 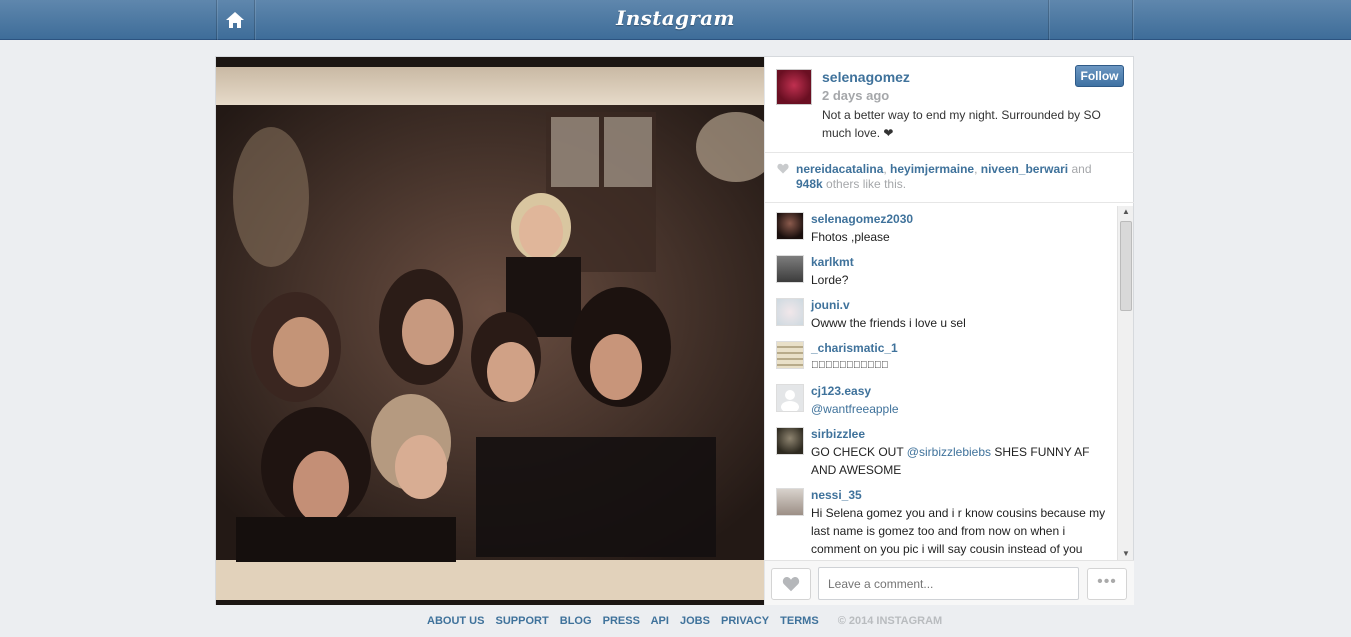 I want to click on comment-username: _charismatic_1, so click(x=959, y=348).